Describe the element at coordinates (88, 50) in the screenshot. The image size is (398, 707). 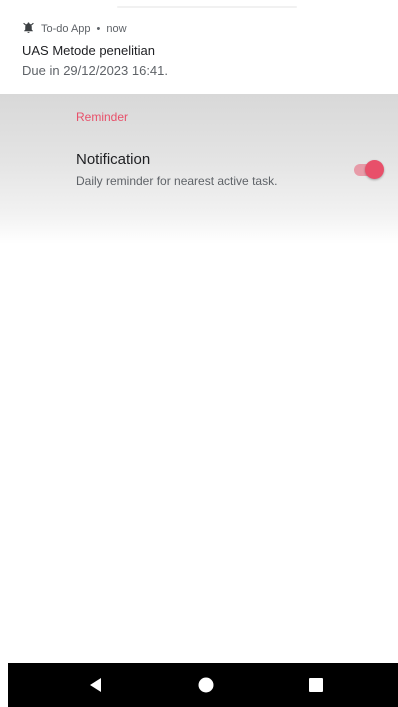
I see `notification-title: UAS Metode penelitian` at that location.